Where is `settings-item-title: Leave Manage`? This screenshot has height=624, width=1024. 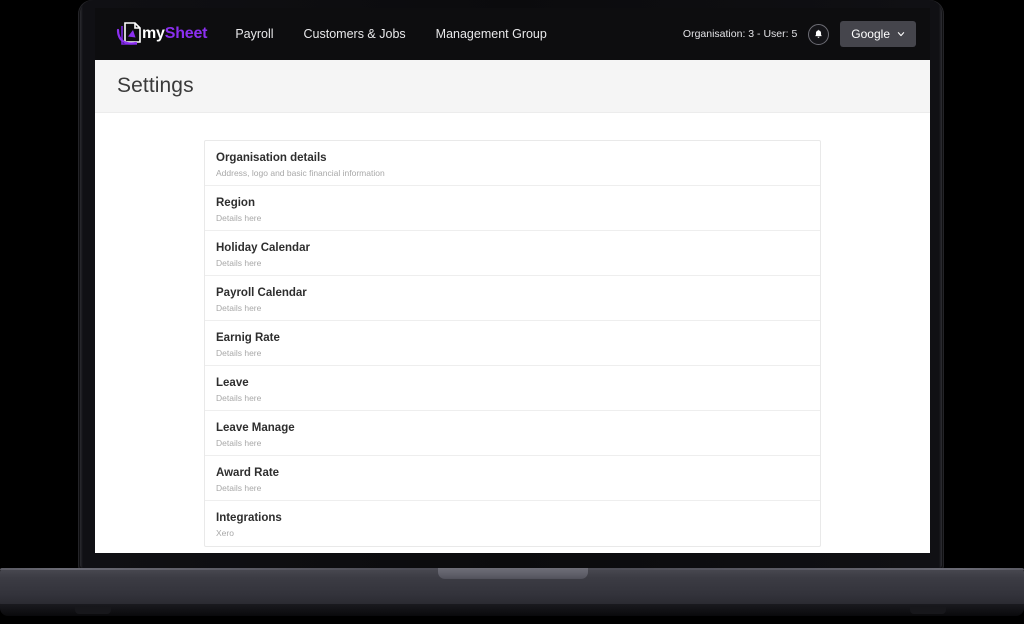
settings-item-title: Leave Manage is located at coordinates (255, 428).